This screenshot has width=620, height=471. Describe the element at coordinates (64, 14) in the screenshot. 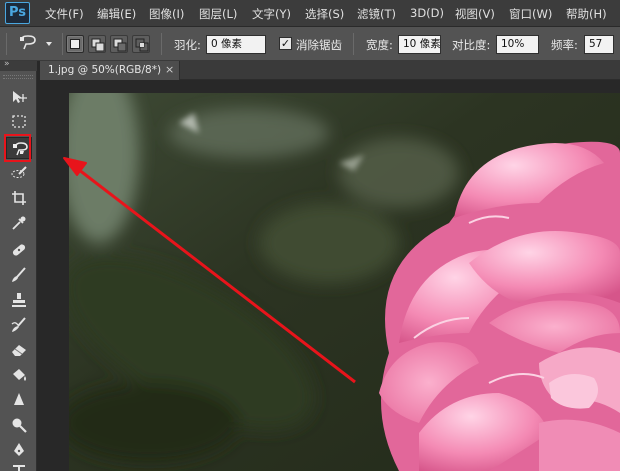

I see `menu-file: 文件(F)` at that location.